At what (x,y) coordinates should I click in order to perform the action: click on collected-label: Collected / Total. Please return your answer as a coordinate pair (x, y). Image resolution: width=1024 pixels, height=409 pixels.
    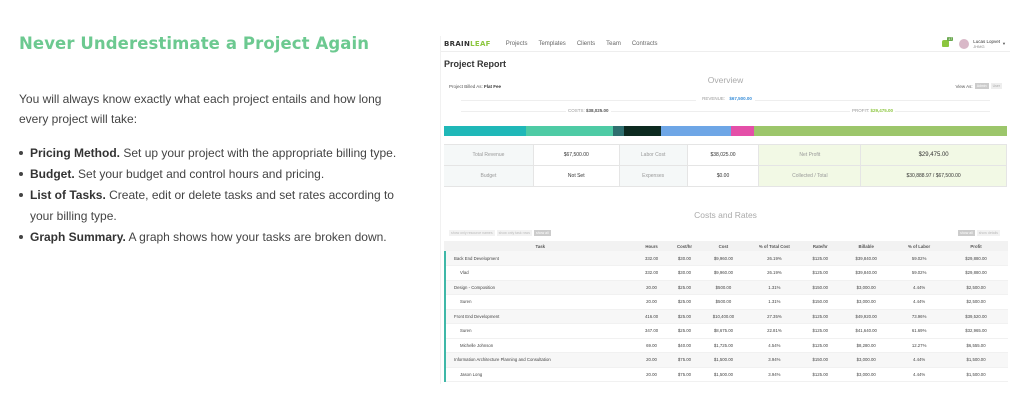
    Looking at the image, I should click on (810, 176).